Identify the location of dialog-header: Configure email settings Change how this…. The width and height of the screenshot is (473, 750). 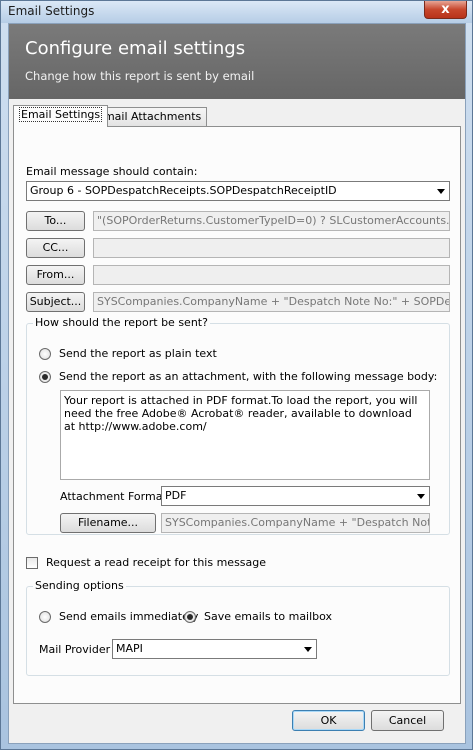
(237, 61).